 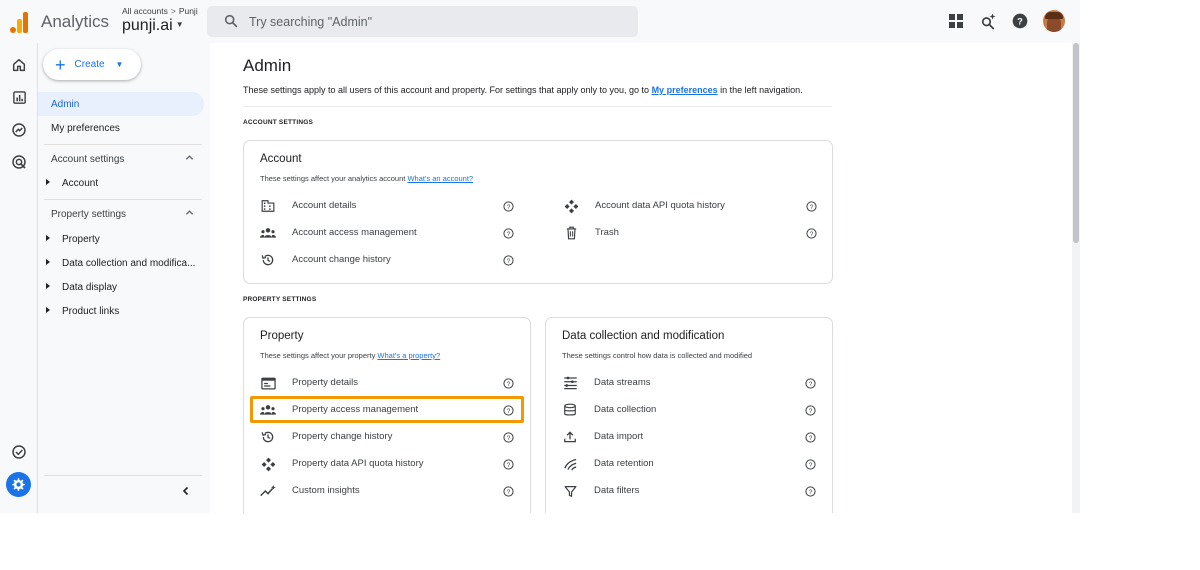 What do you see at coordinates (692, 464) in the screenshot?
I see `data-retention-row: Data retention ?` at bounding box center [692, 464].